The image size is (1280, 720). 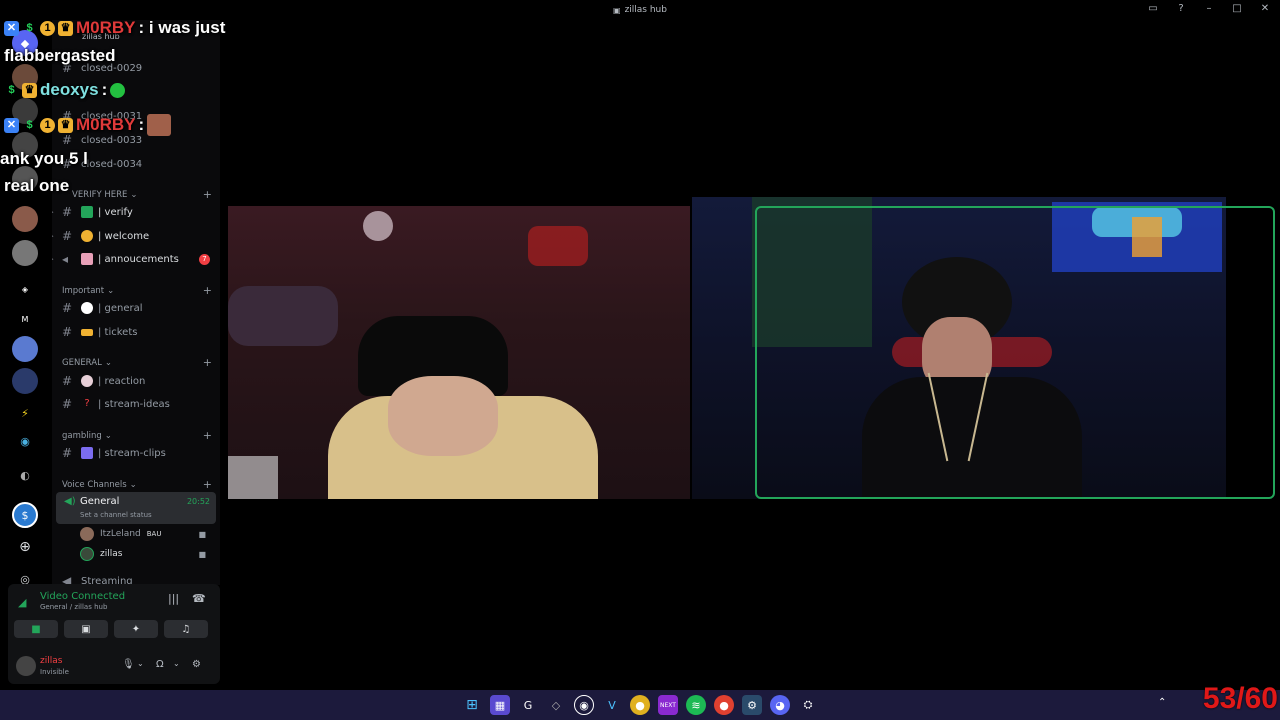 I want to click on chevron-right-icon: ▸, so click(x=53, y=236).